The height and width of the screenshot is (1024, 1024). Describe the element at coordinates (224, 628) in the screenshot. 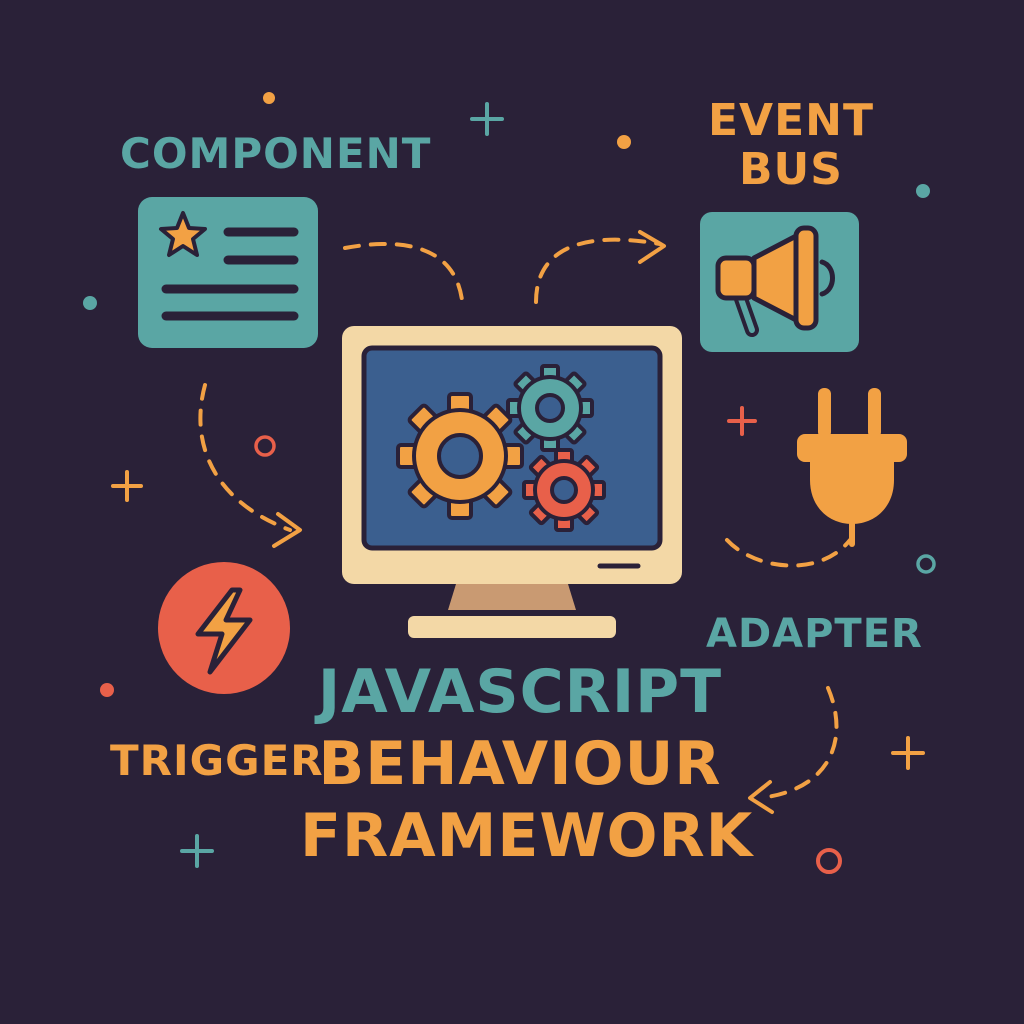

I see `lightning-icon` at that location.